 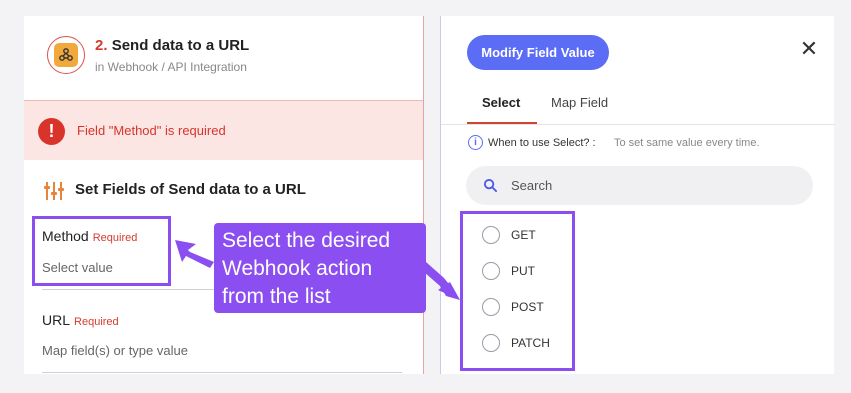 What do you see at coordinates (532, 185) in the screenshot?
I see `search-placeholder: Search` at bounding box center [532, 185].